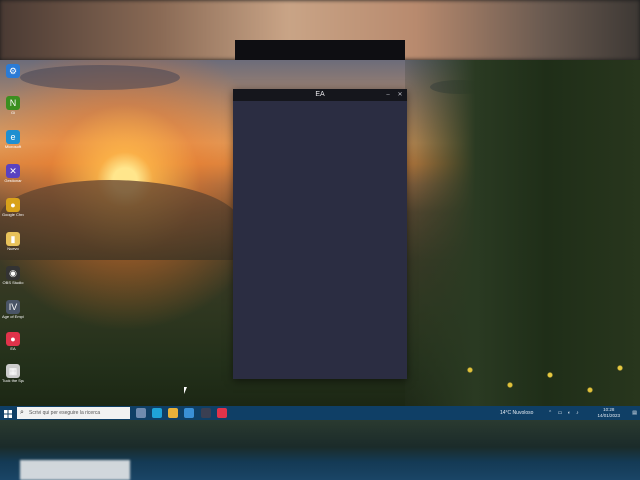  I want to click on desktop-icon-label: Gestionar, so click(13, 180).